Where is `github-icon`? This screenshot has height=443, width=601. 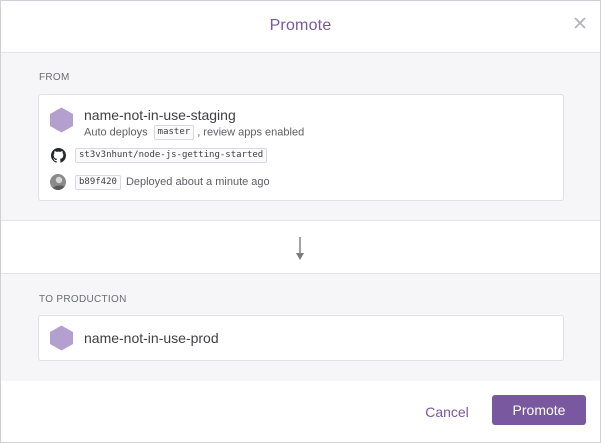
github-icon is located at coordinates (58, 155).